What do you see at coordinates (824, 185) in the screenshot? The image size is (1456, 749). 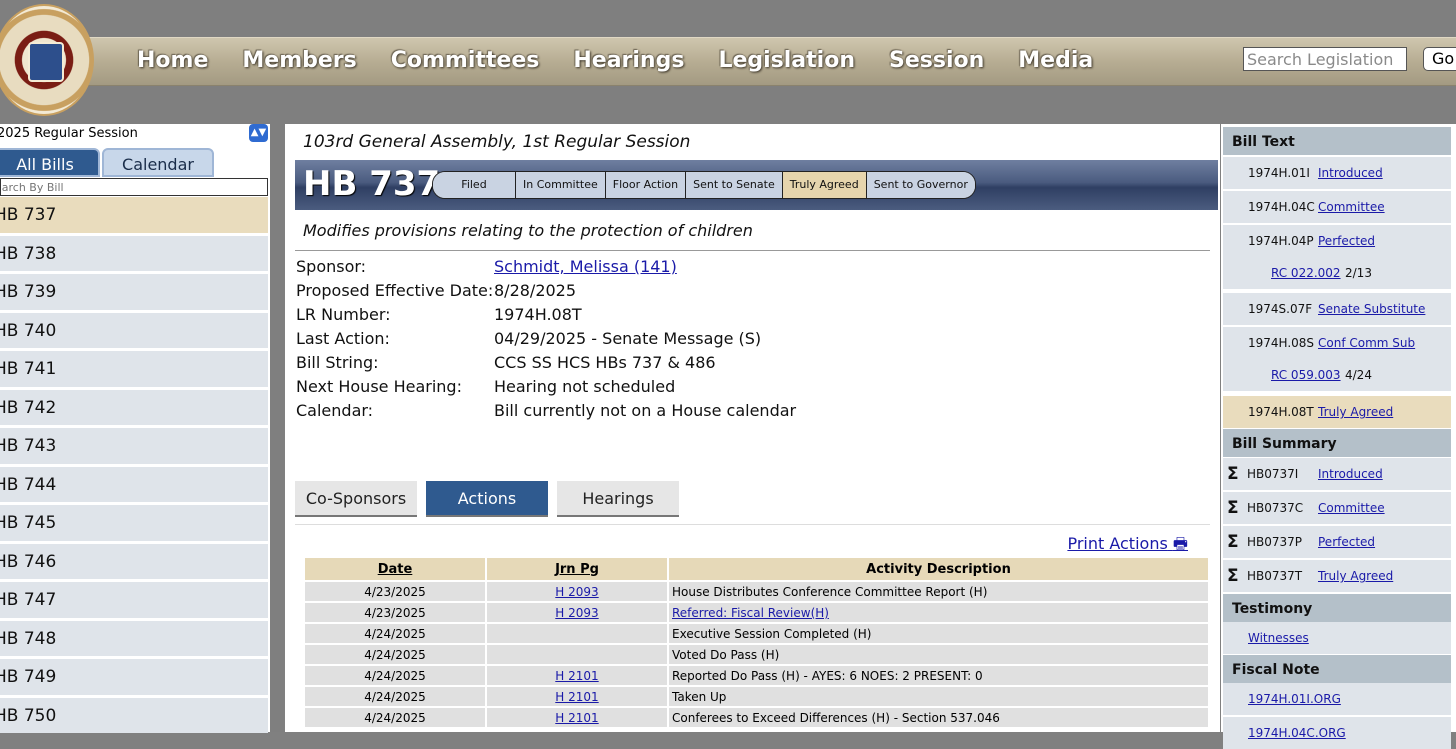 I see `stage-truly-agreed: Truly Agreed` at bounding box center [824, 185].